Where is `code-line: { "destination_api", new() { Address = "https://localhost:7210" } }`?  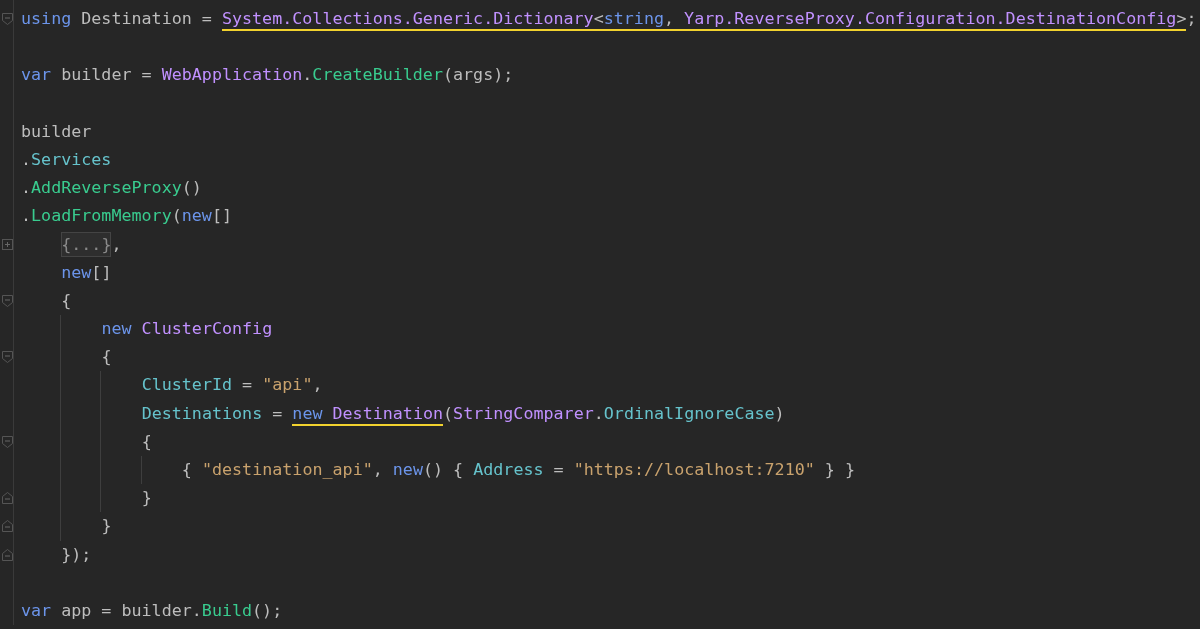
code-line: { "destination_api", new() { Address = "https://localhost:7210" } } is located at coordinates (518, 469).